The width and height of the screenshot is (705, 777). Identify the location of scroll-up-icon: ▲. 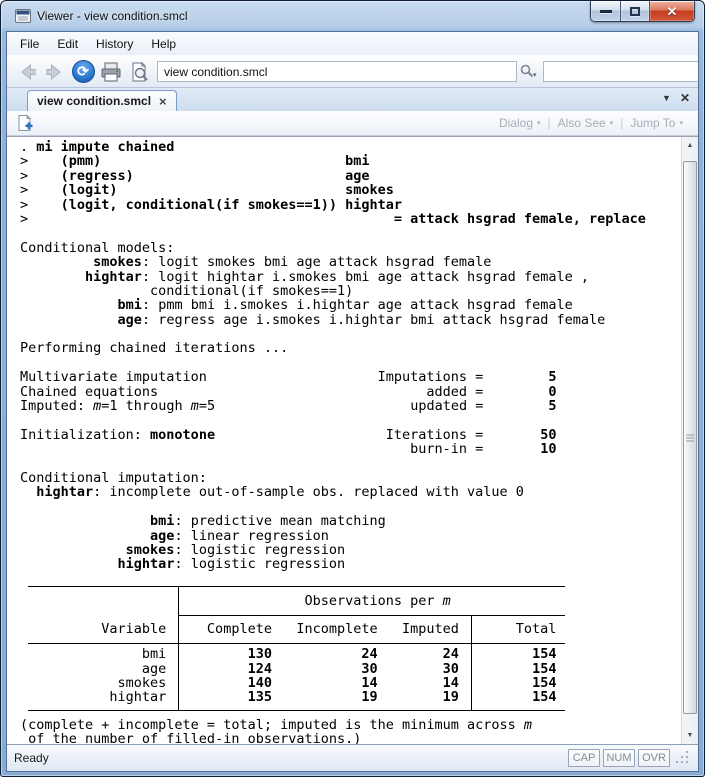
(690, 145).